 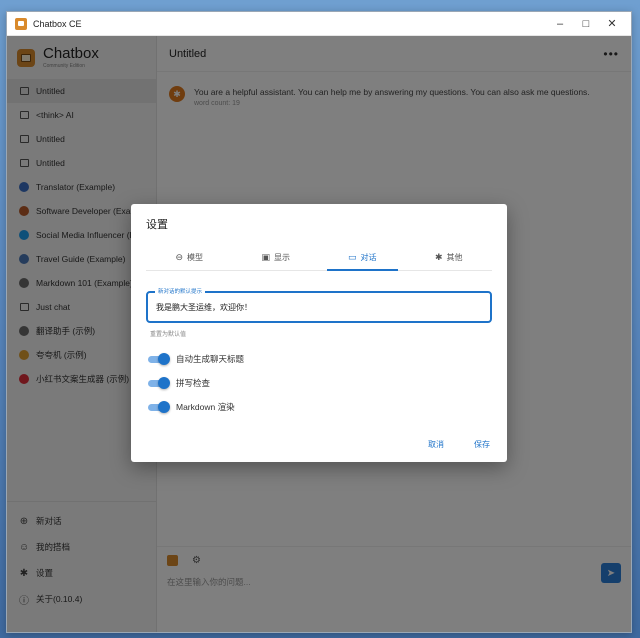 I want to click on tab-other: ✱ 其他, so click(x=449, y=257).